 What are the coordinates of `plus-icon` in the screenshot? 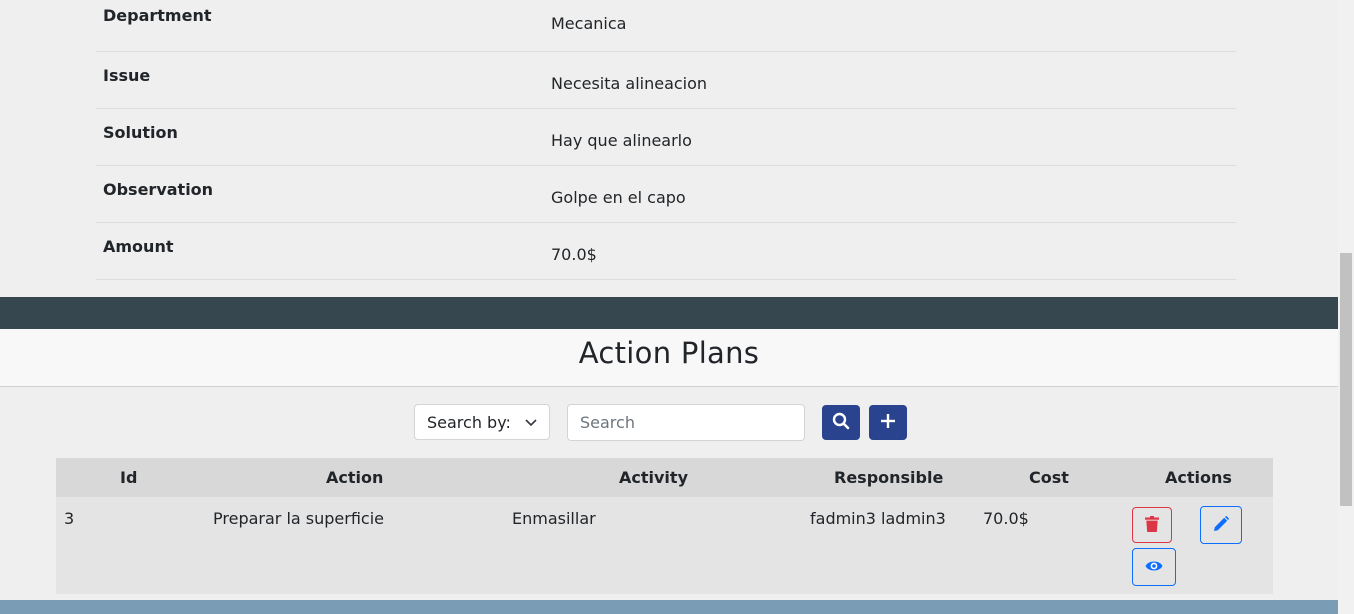 It's located at (888, 422).